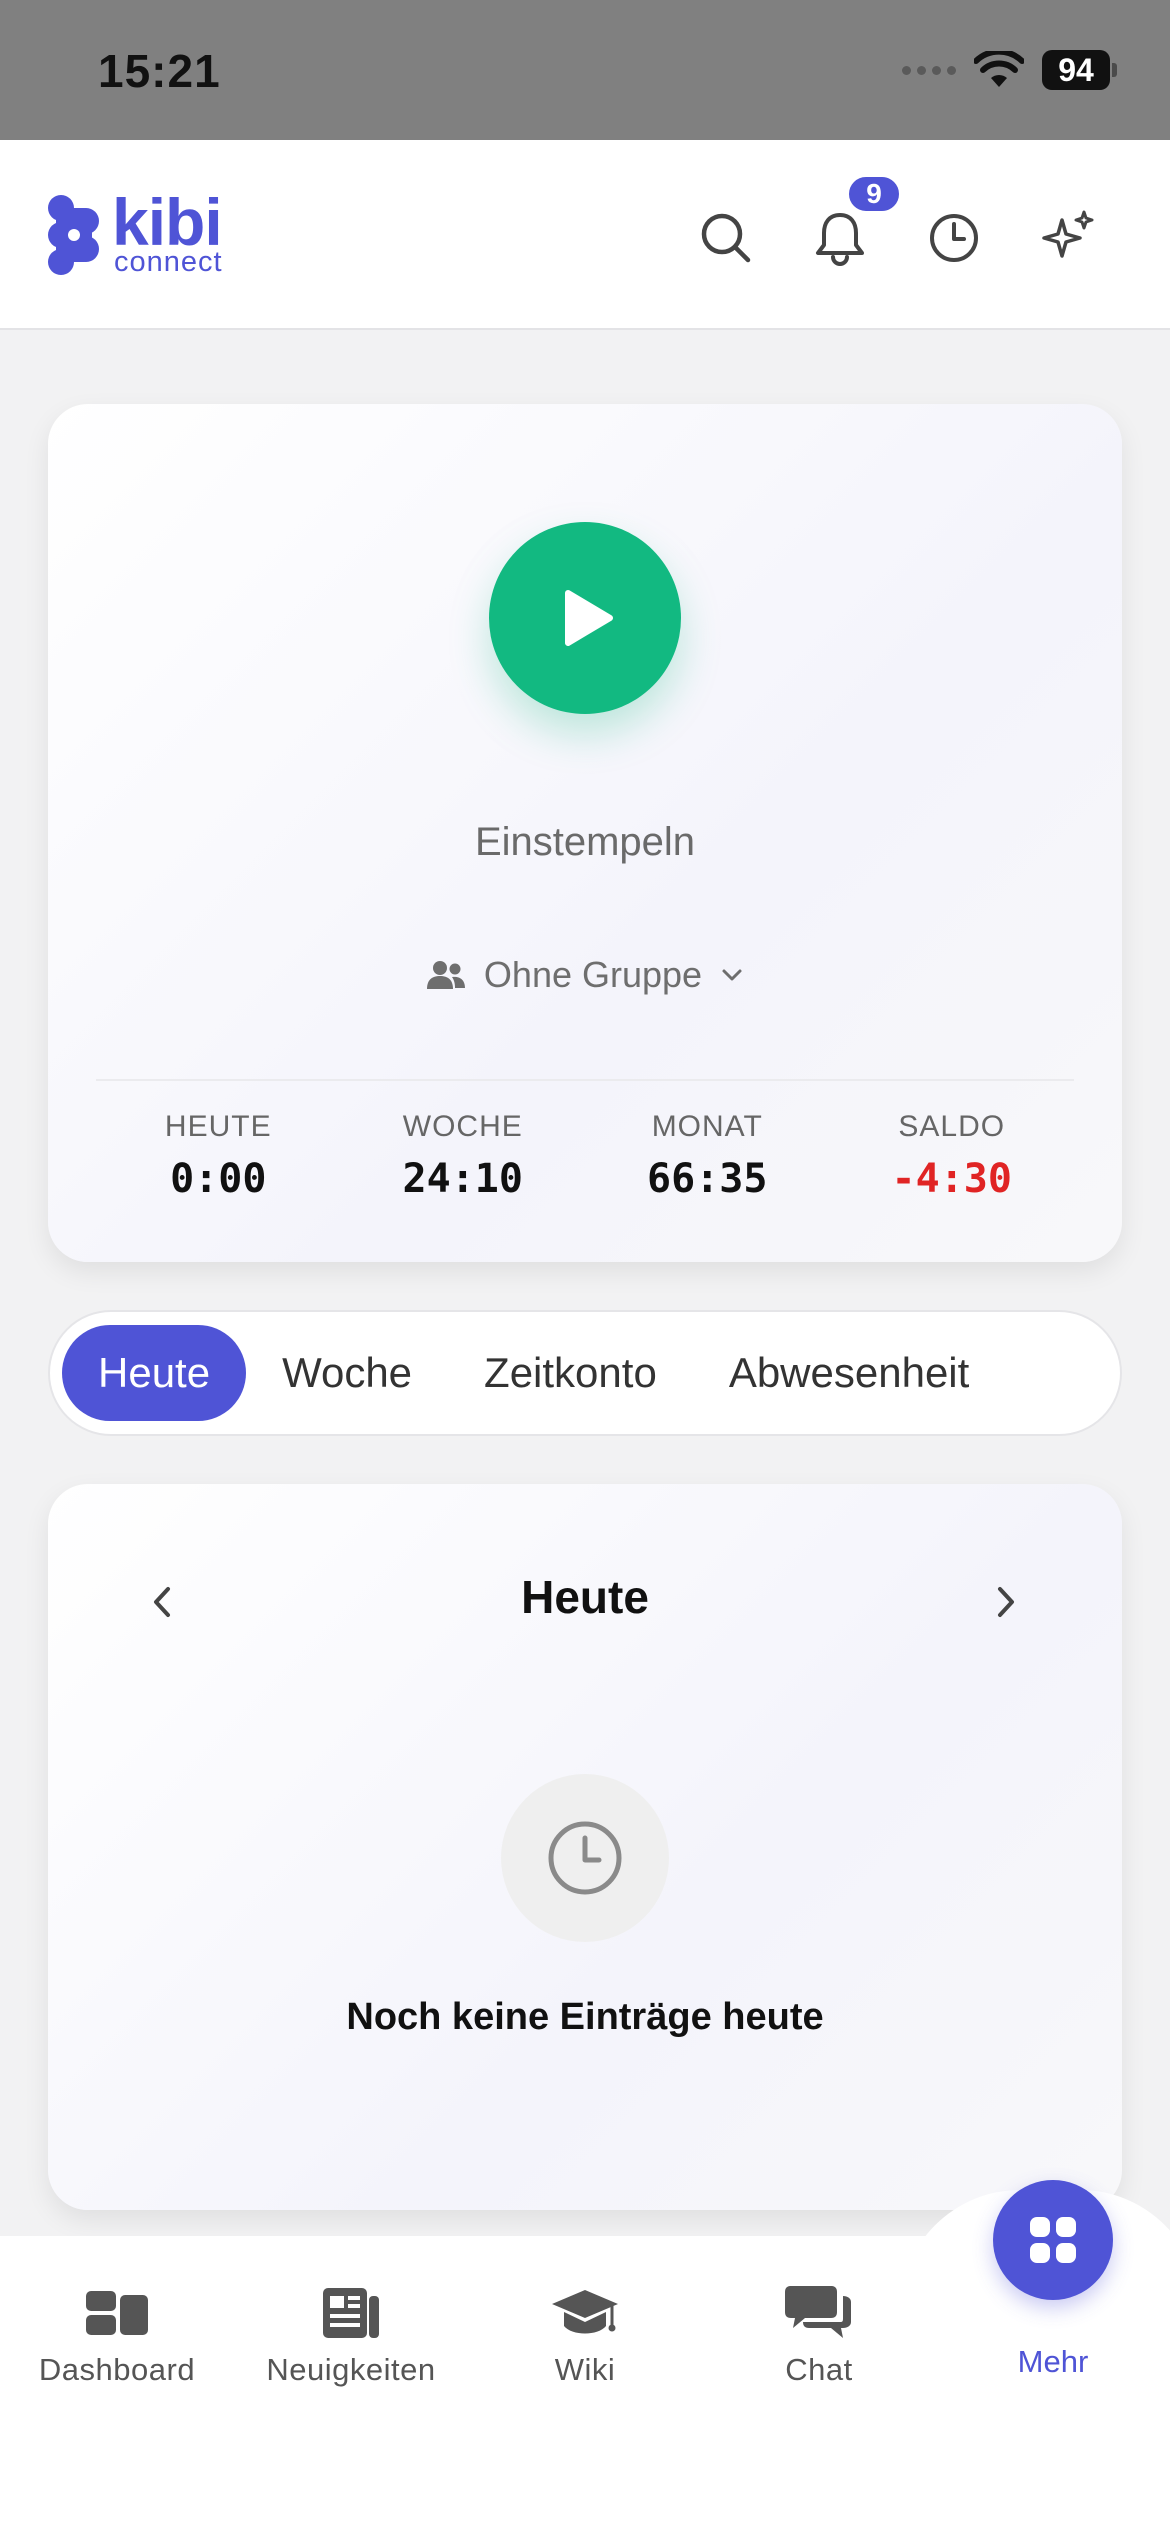 Image resolution: width=1170 pixels, height=2532 pixels. Describe the element at coordinates (585, 2312) in the screenshot. I see `graduation-cap-icon` at that location.